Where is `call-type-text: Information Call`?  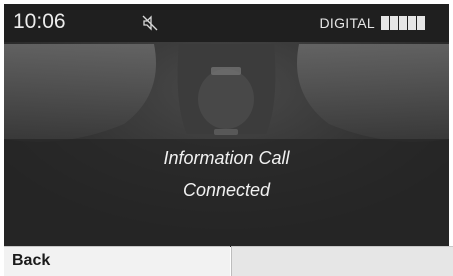 call-type-text: Information Call is located at coordinates (226, 158).